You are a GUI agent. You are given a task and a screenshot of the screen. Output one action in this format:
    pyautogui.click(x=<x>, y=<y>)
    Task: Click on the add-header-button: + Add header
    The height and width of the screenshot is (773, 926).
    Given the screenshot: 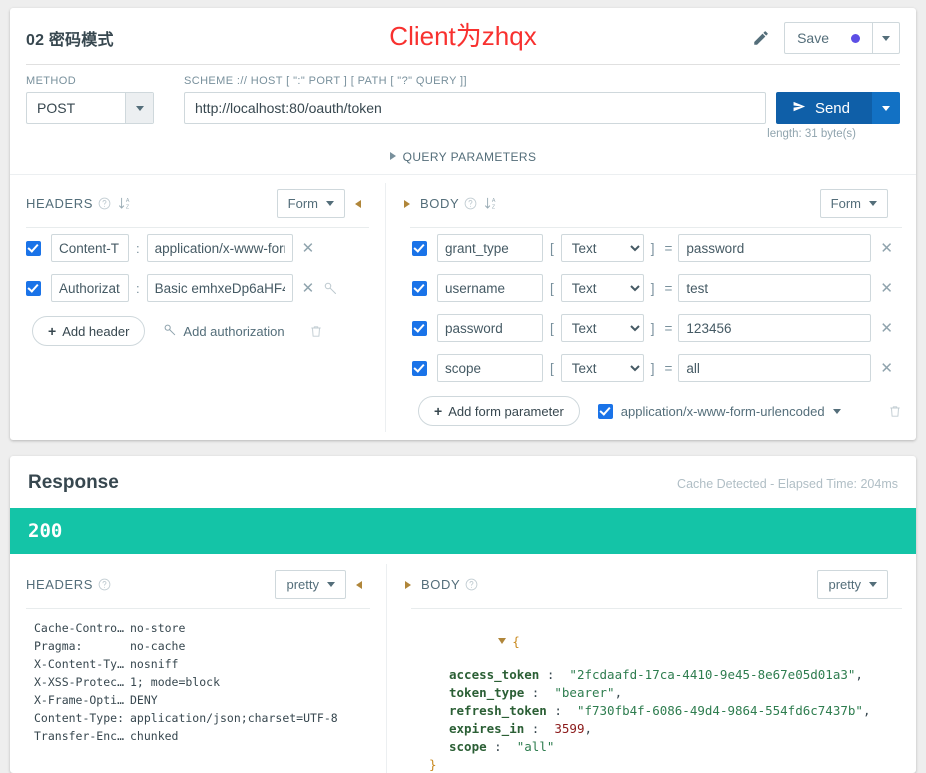 What is the action you would take?
    pyautogui.click(x=89, y=331)
    